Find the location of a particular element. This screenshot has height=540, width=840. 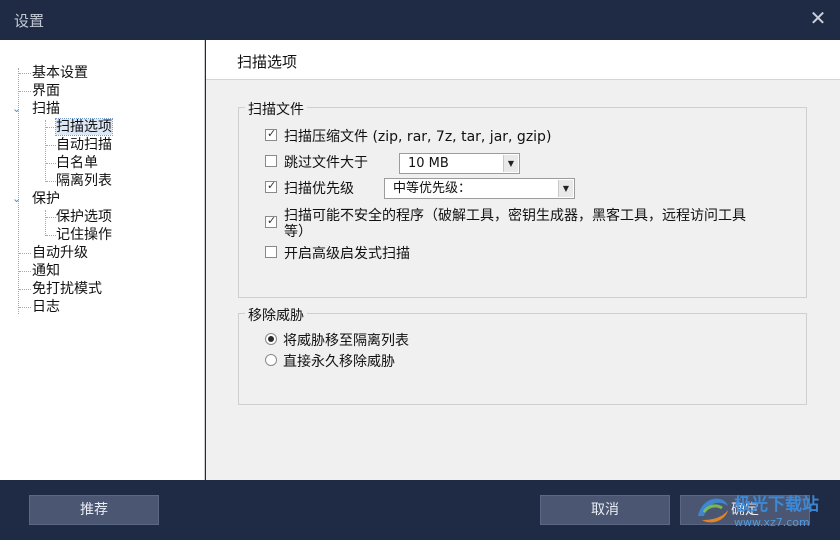

nav-item-basic-settings: 基本设置 is located at coordinates (60, 73).